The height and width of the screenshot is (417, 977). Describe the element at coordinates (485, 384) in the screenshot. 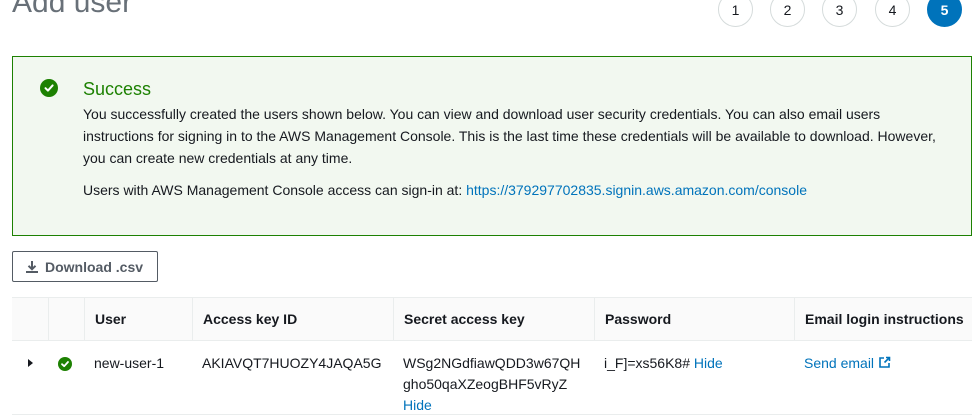

I see `secret-access-key-line-2: gho50qaXZeogBHF5vRyZ` at that location.